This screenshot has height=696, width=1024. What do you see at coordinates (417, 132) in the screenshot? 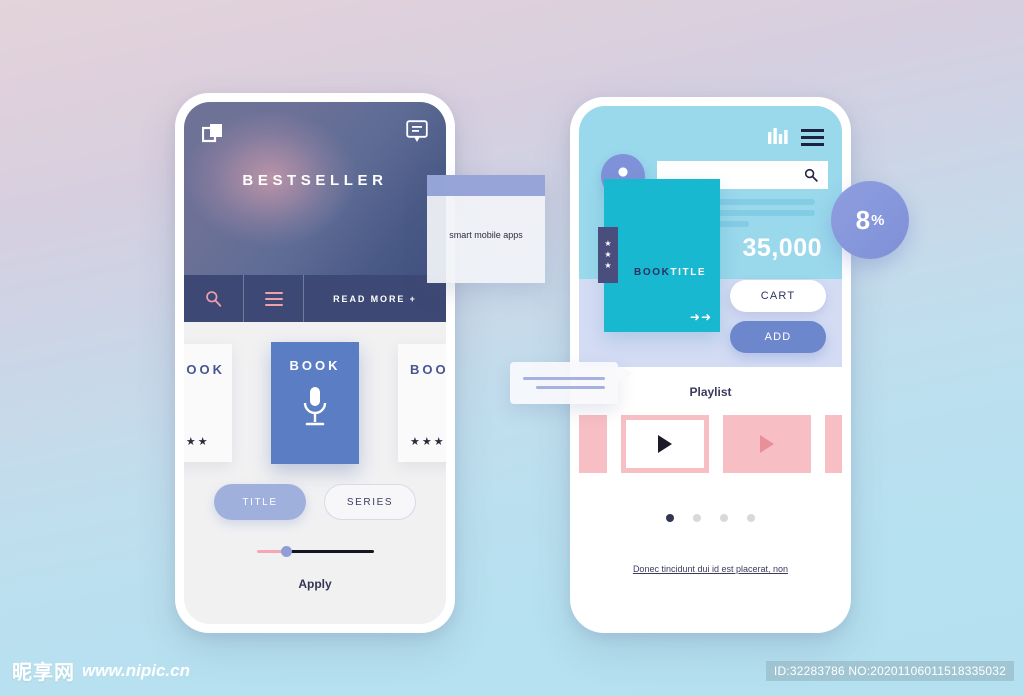
I see `chat-bubble-icon` at bounding box center [417, 132].